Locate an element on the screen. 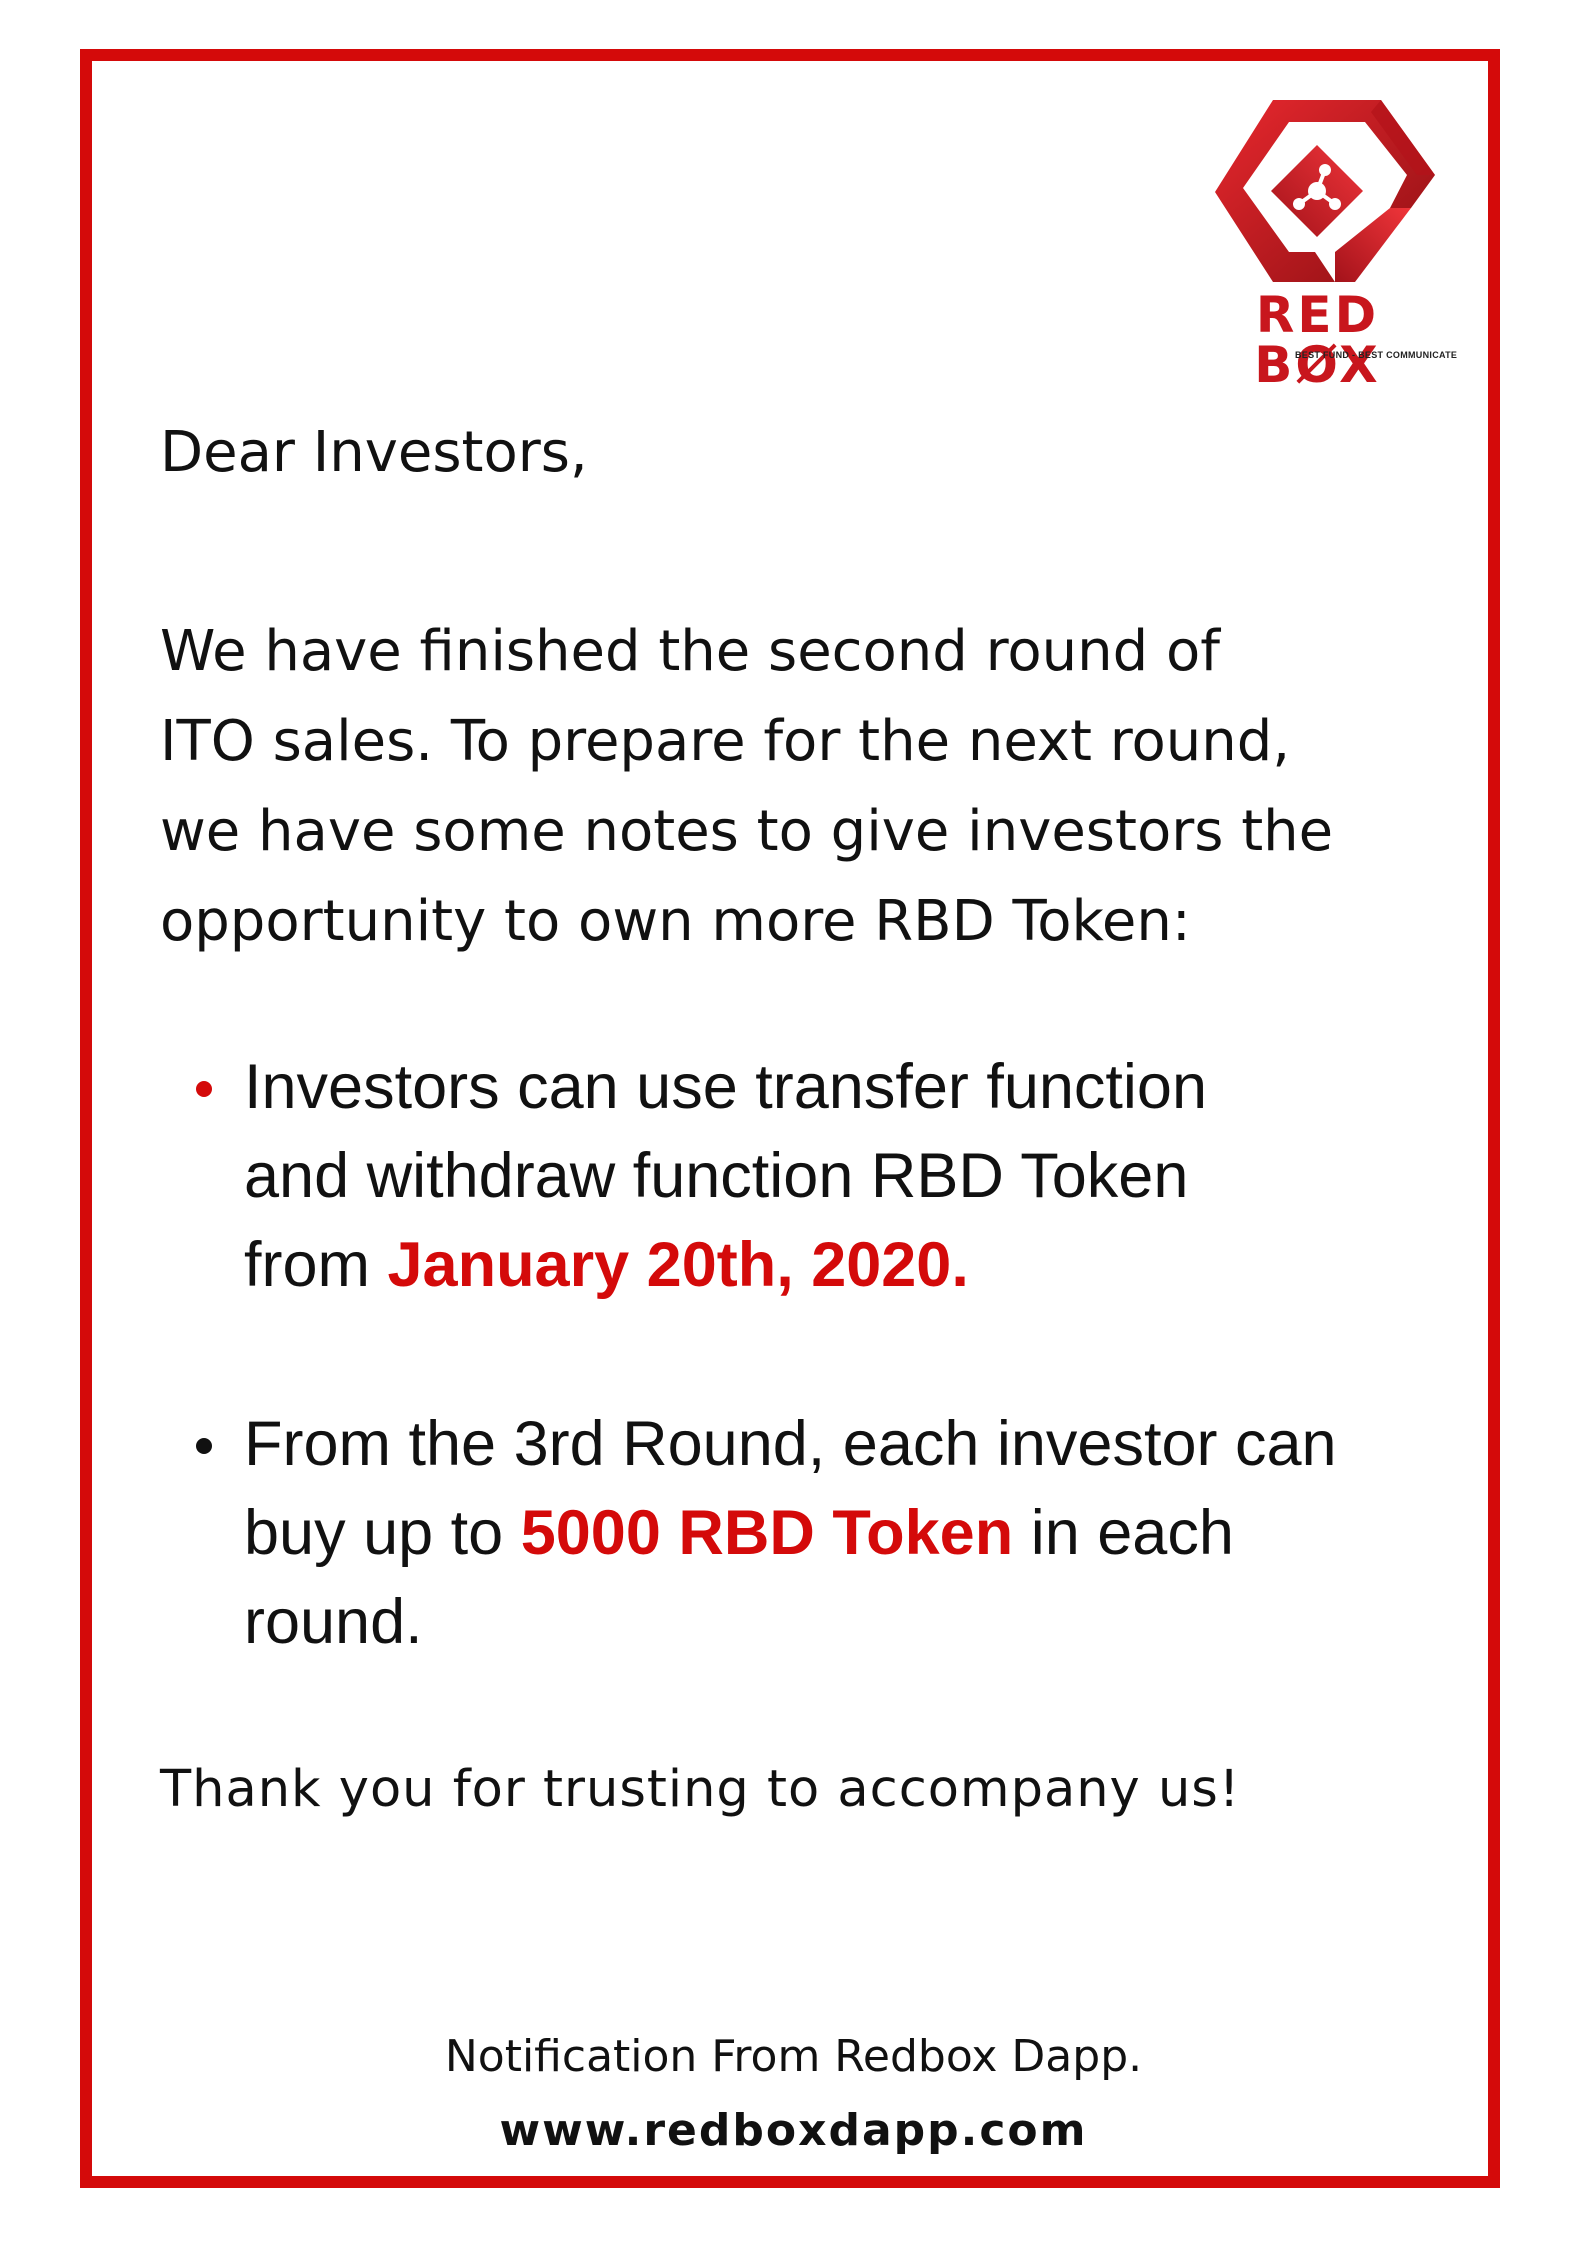 The height and width of the screenshot is (2245, 1587). note-line: round. is located at coordinates (333, 1622).